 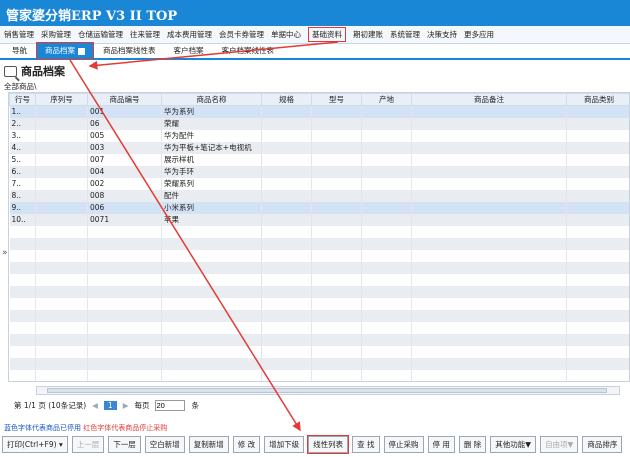 What do you see at coordinates (81, 51) in the screenshot?
I see `close-icon` at bounding box center [81, 51].